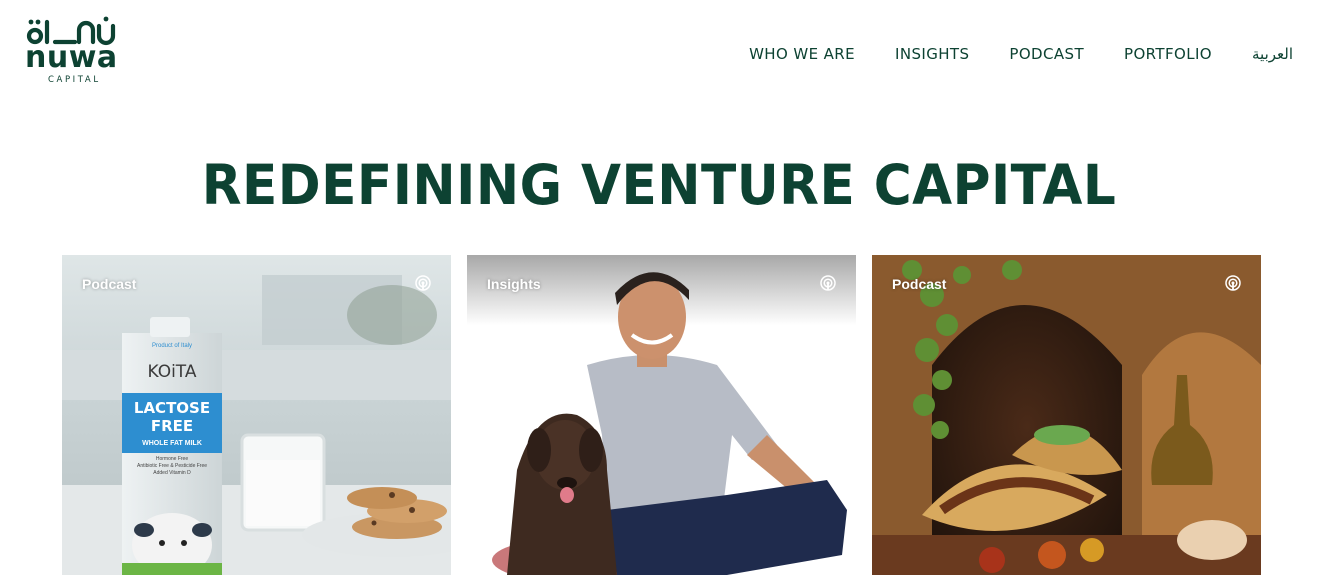  What do you see at coordinates (74, 80) in the screenshot?
I see `logo-subtitle: CAPITAL` at bounding box center [74, 80].